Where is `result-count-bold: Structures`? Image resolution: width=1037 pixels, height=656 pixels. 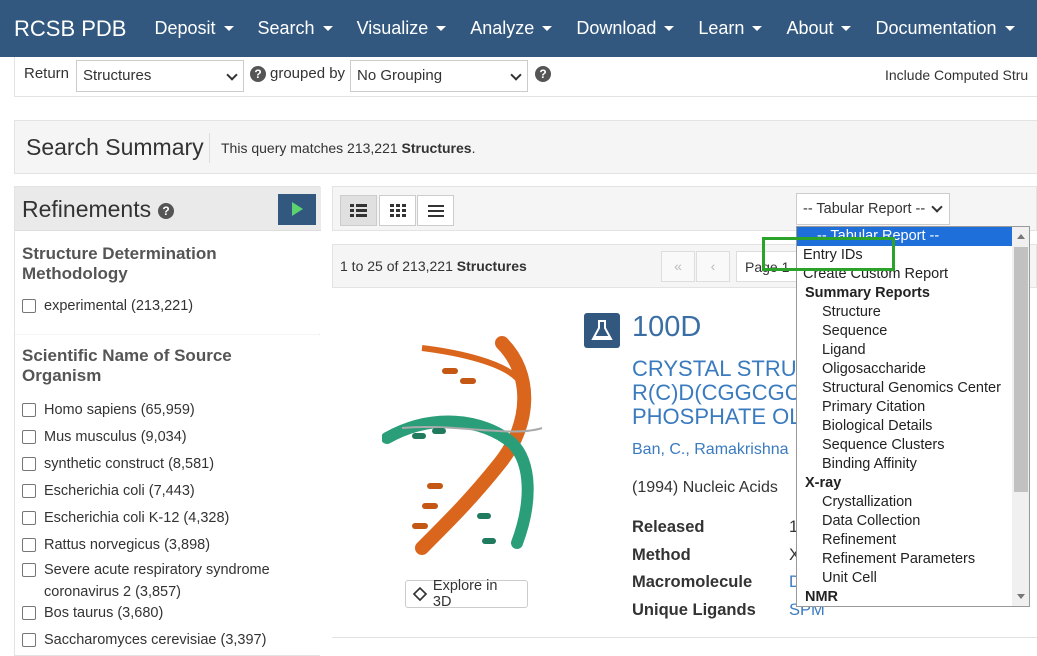
result-count-bold: Structures is located at coordinates (491, 266).